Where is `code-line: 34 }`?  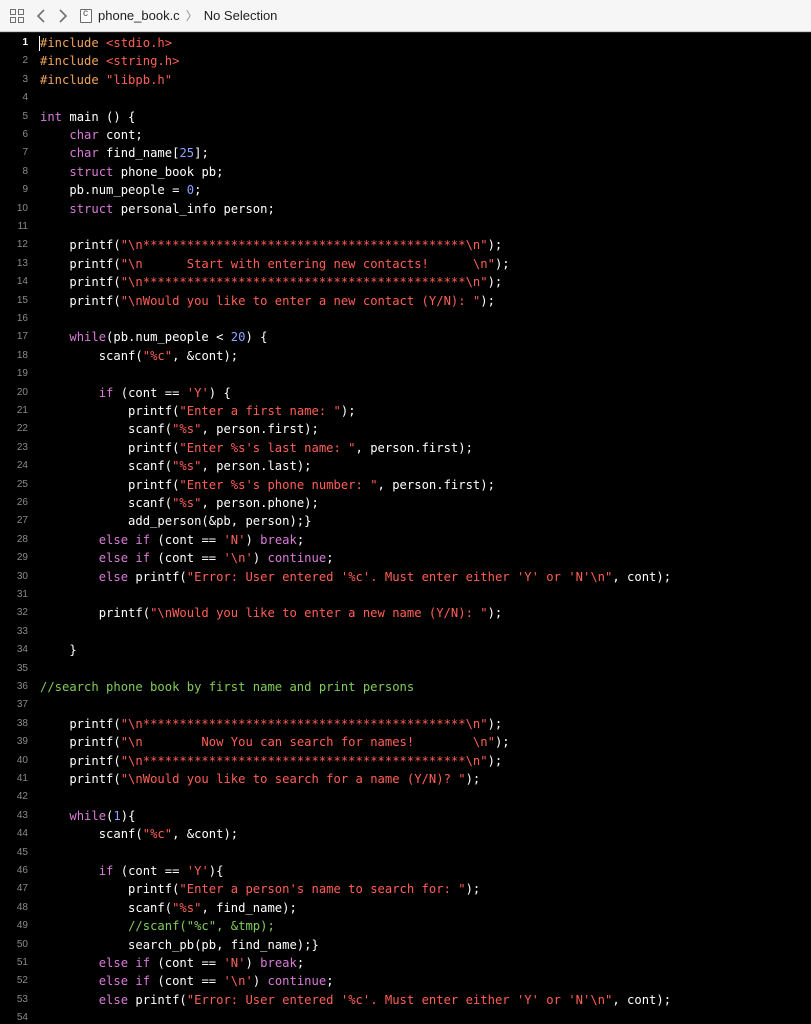
code-line: 34 } is located at coordinates (405, 650).